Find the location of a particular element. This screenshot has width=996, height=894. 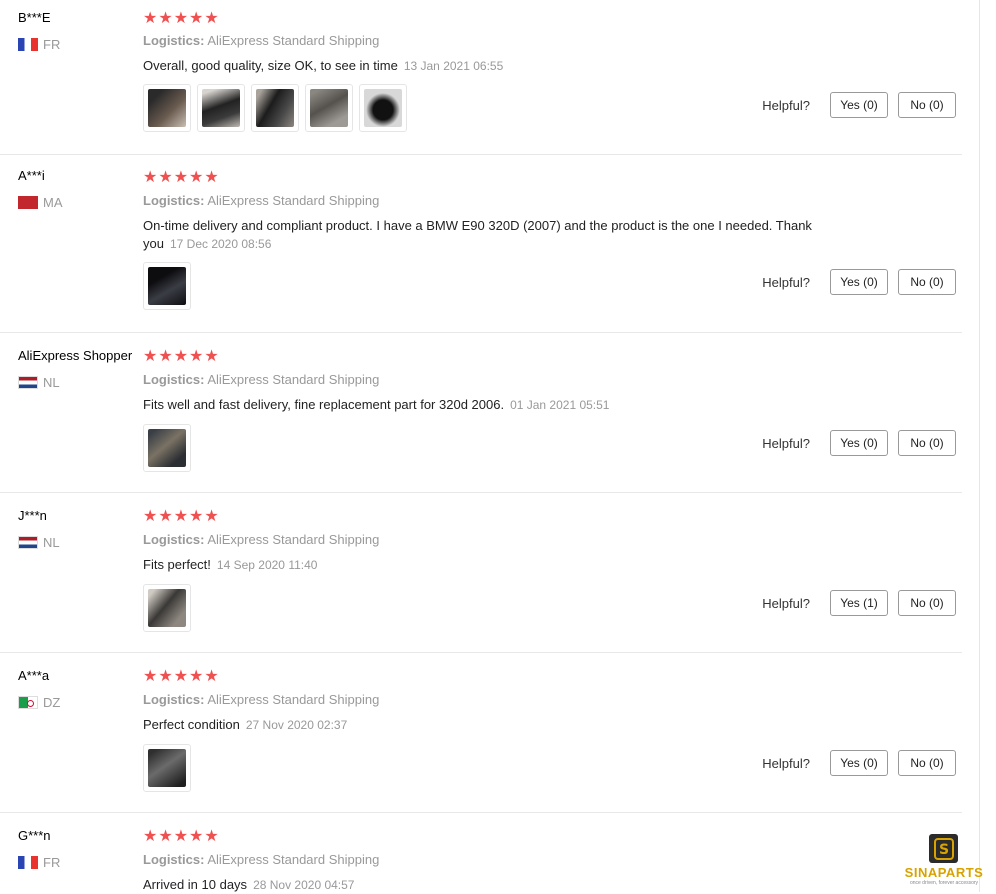

watermark-tagline: once driven, forever accessory is located at coordinates (944, 883).